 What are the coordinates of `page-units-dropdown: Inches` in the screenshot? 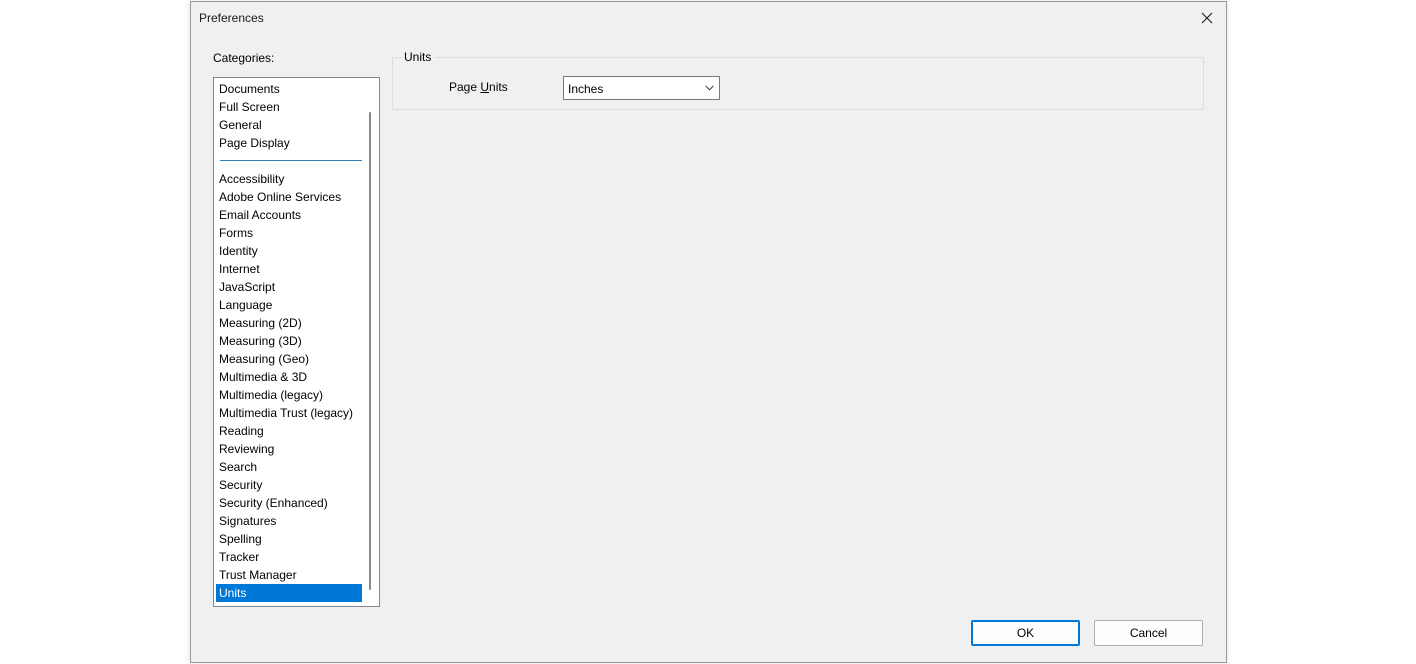 It's located at (641, 88).